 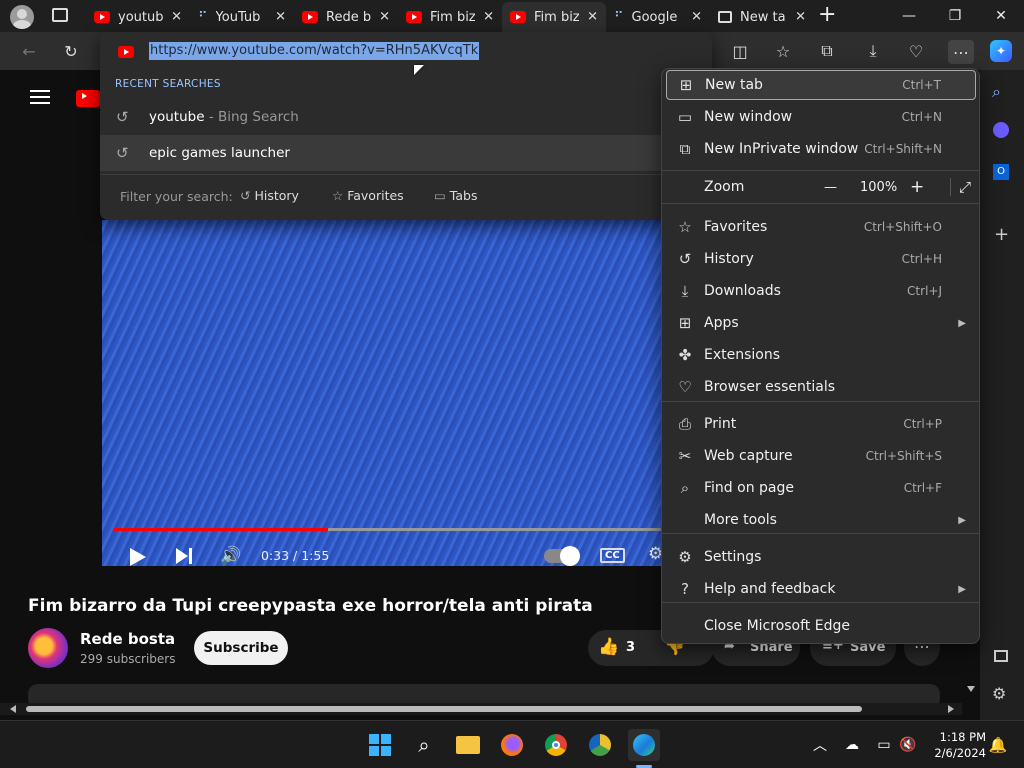 I want to click on hidden-icons-chevron-icon: ︿, so click(x=820, y=745).